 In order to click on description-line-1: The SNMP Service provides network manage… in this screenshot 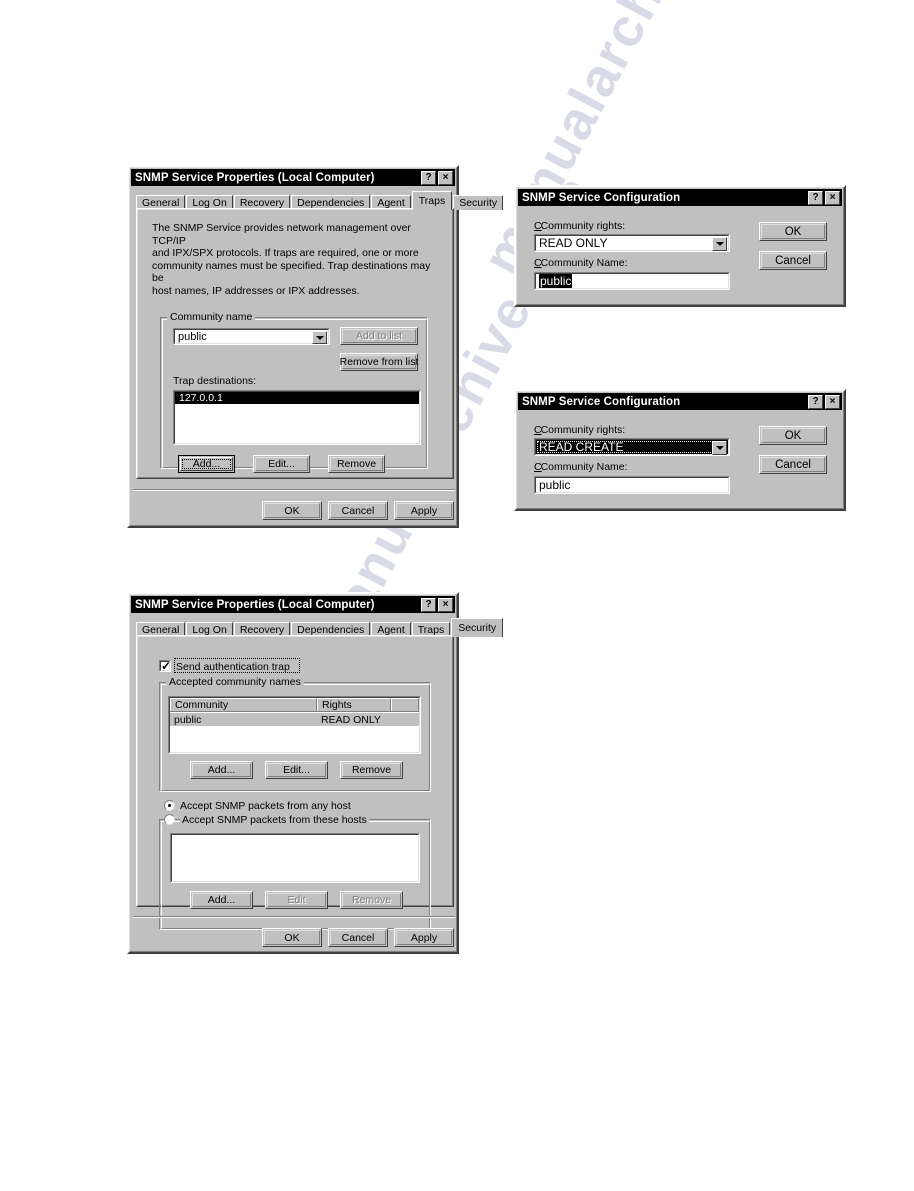, I will do `click(281, 234)`.